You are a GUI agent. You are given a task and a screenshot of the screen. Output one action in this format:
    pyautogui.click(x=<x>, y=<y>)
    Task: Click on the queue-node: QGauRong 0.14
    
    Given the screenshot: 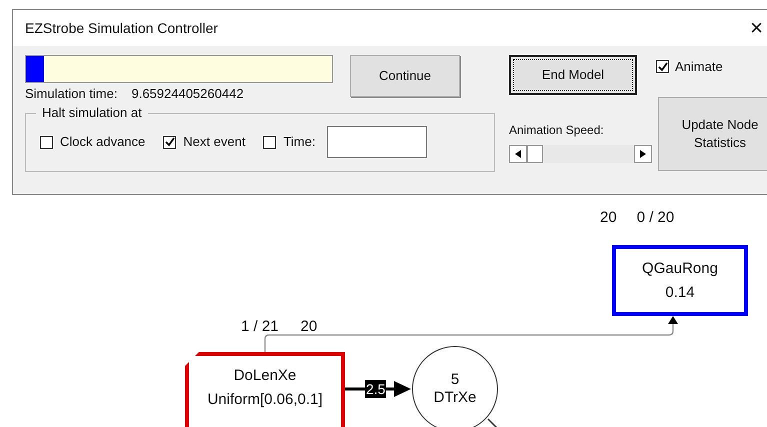 What is the action you would take?
    pyautogui.click(x=680, y=280)
    